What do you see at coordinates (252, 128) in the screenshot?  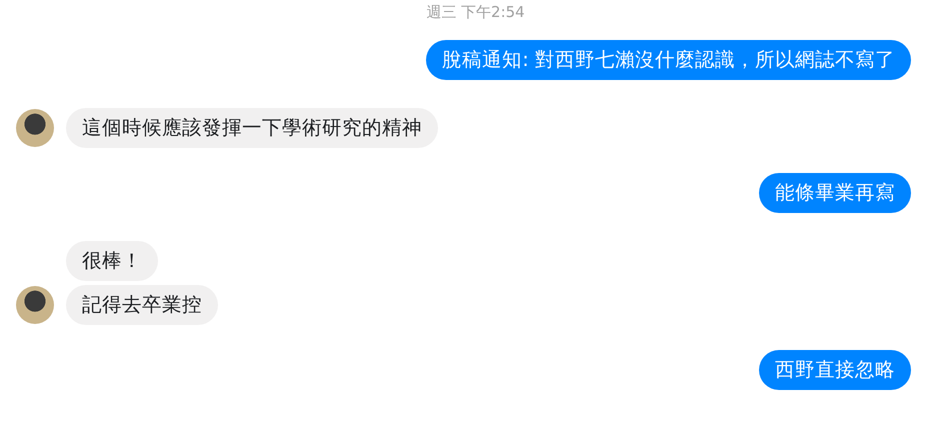 I see `received-message: 這個時候應該發揮一下學術研究的精神` at bounding box center [252, 128].